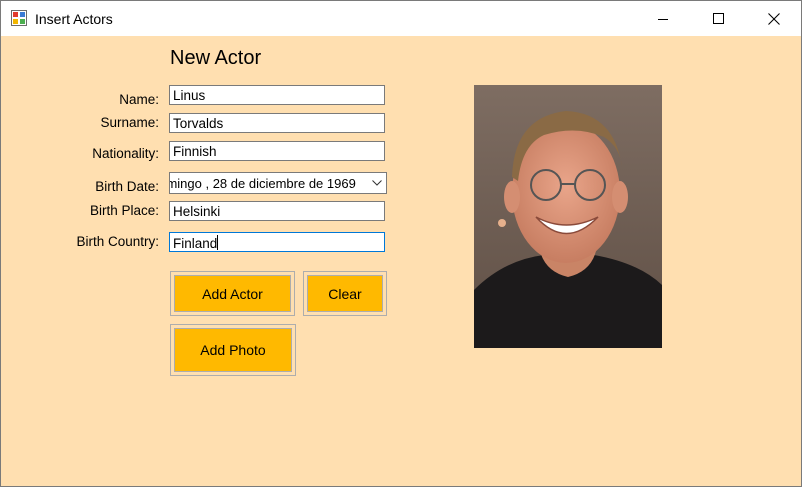 The image size is (802, 487). What do you see at coordinates (377, 183) in the screenshot?
I see `chevron-down-icon` at bounding box center [377, 183].